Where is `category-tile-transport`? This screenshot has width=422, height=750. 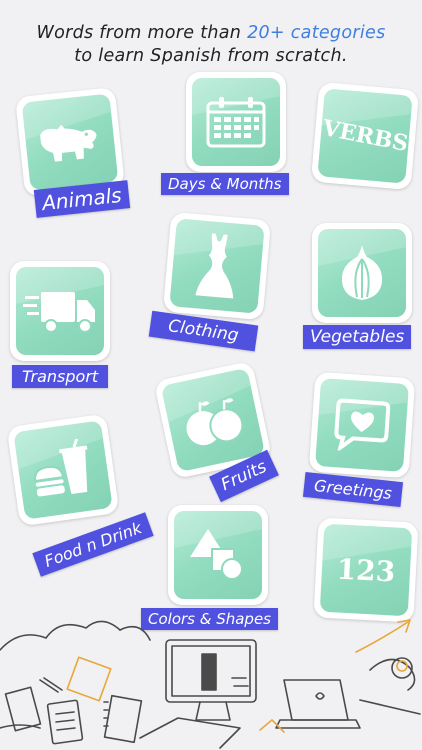 category-tile-transport is located at coordinates (60, 311).